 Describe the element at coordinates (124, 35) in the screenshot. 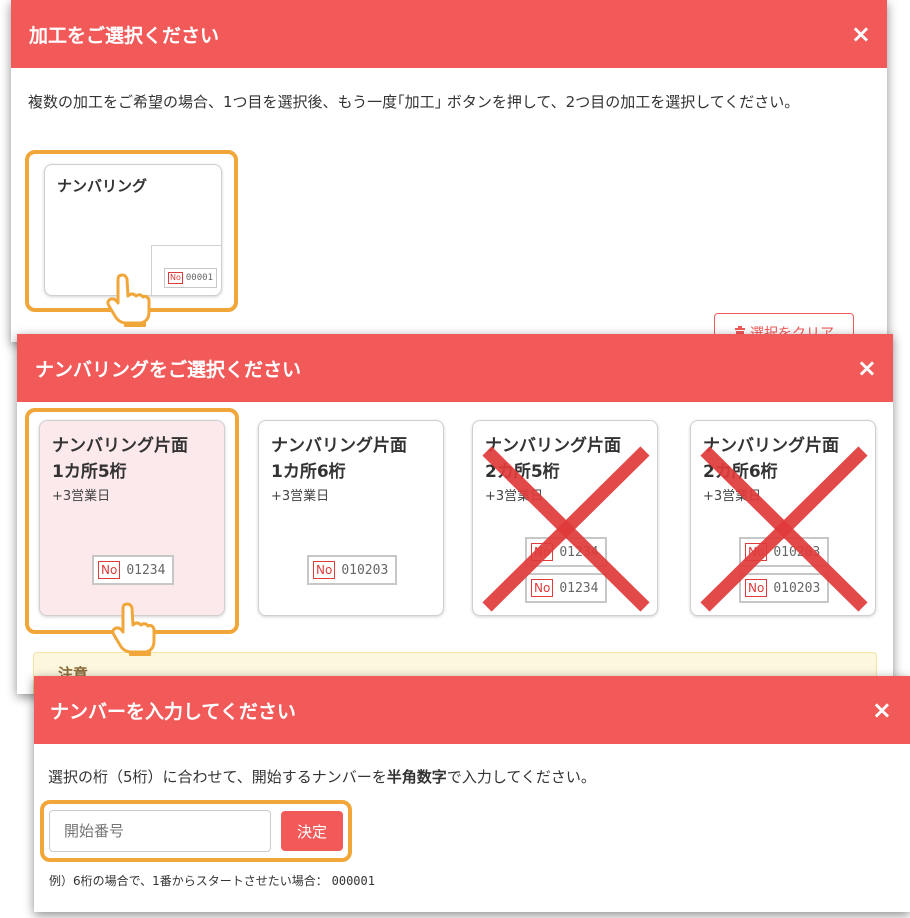

I see `dialog-title: 加工をご選択ください` at that location.